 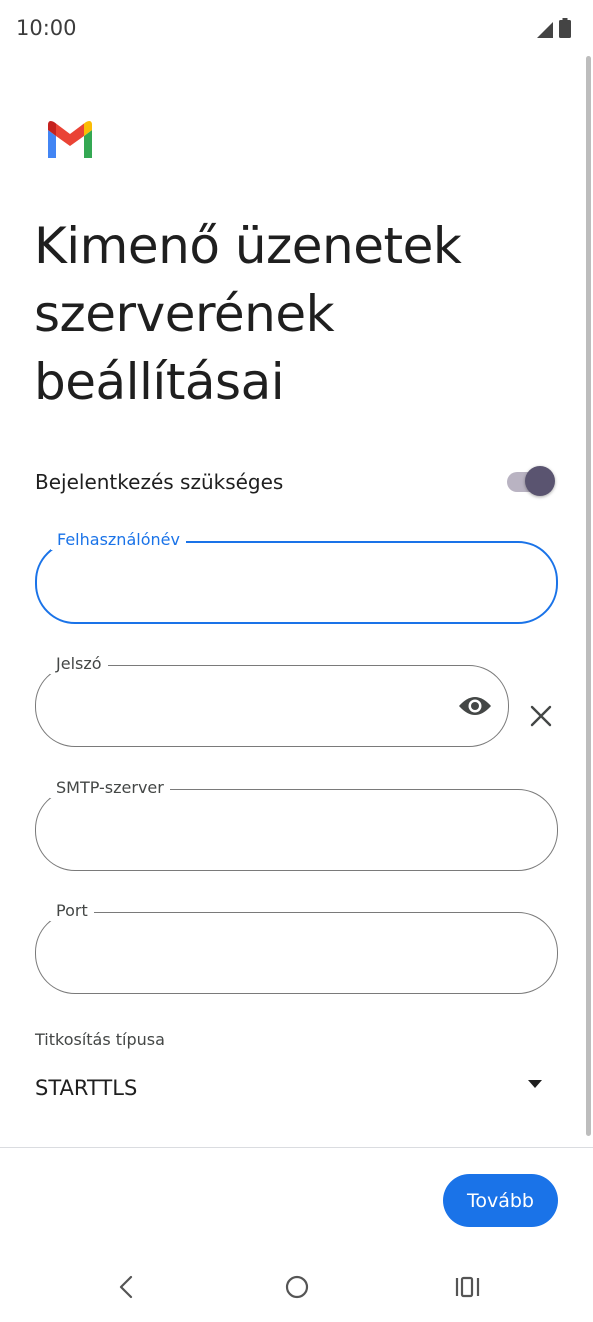 I want to click on smtp-server-label: SMTP-szerver, so click(x=110, y=788).